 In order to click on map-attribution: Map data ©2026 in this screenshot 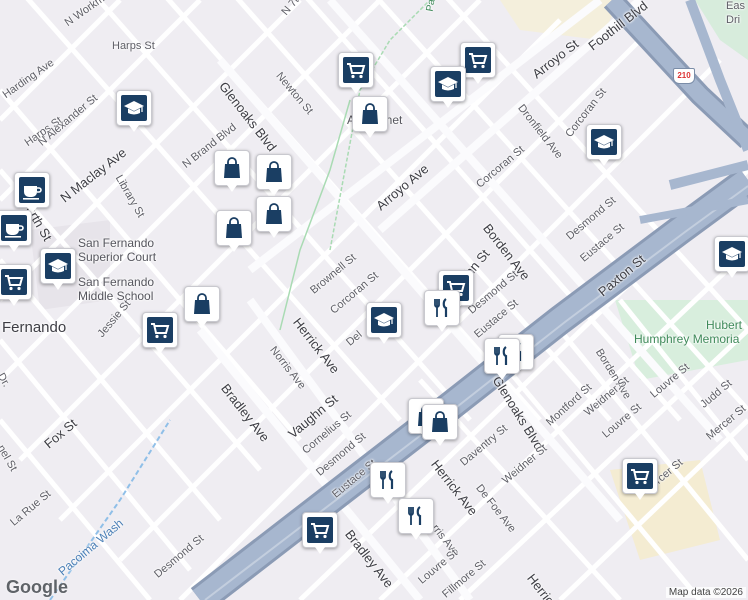, I will do `click(705, 592)`.